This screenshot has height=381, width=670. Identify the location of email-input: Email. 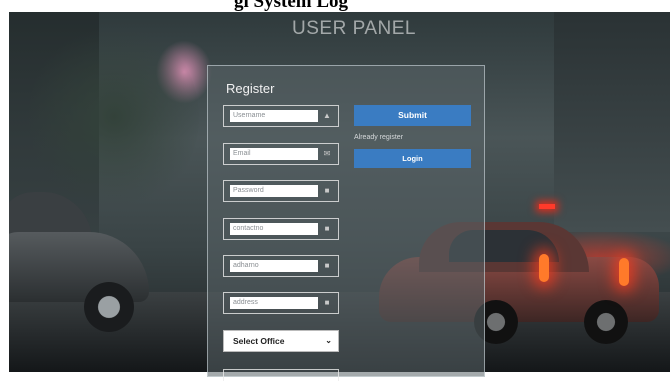
(274, 154).